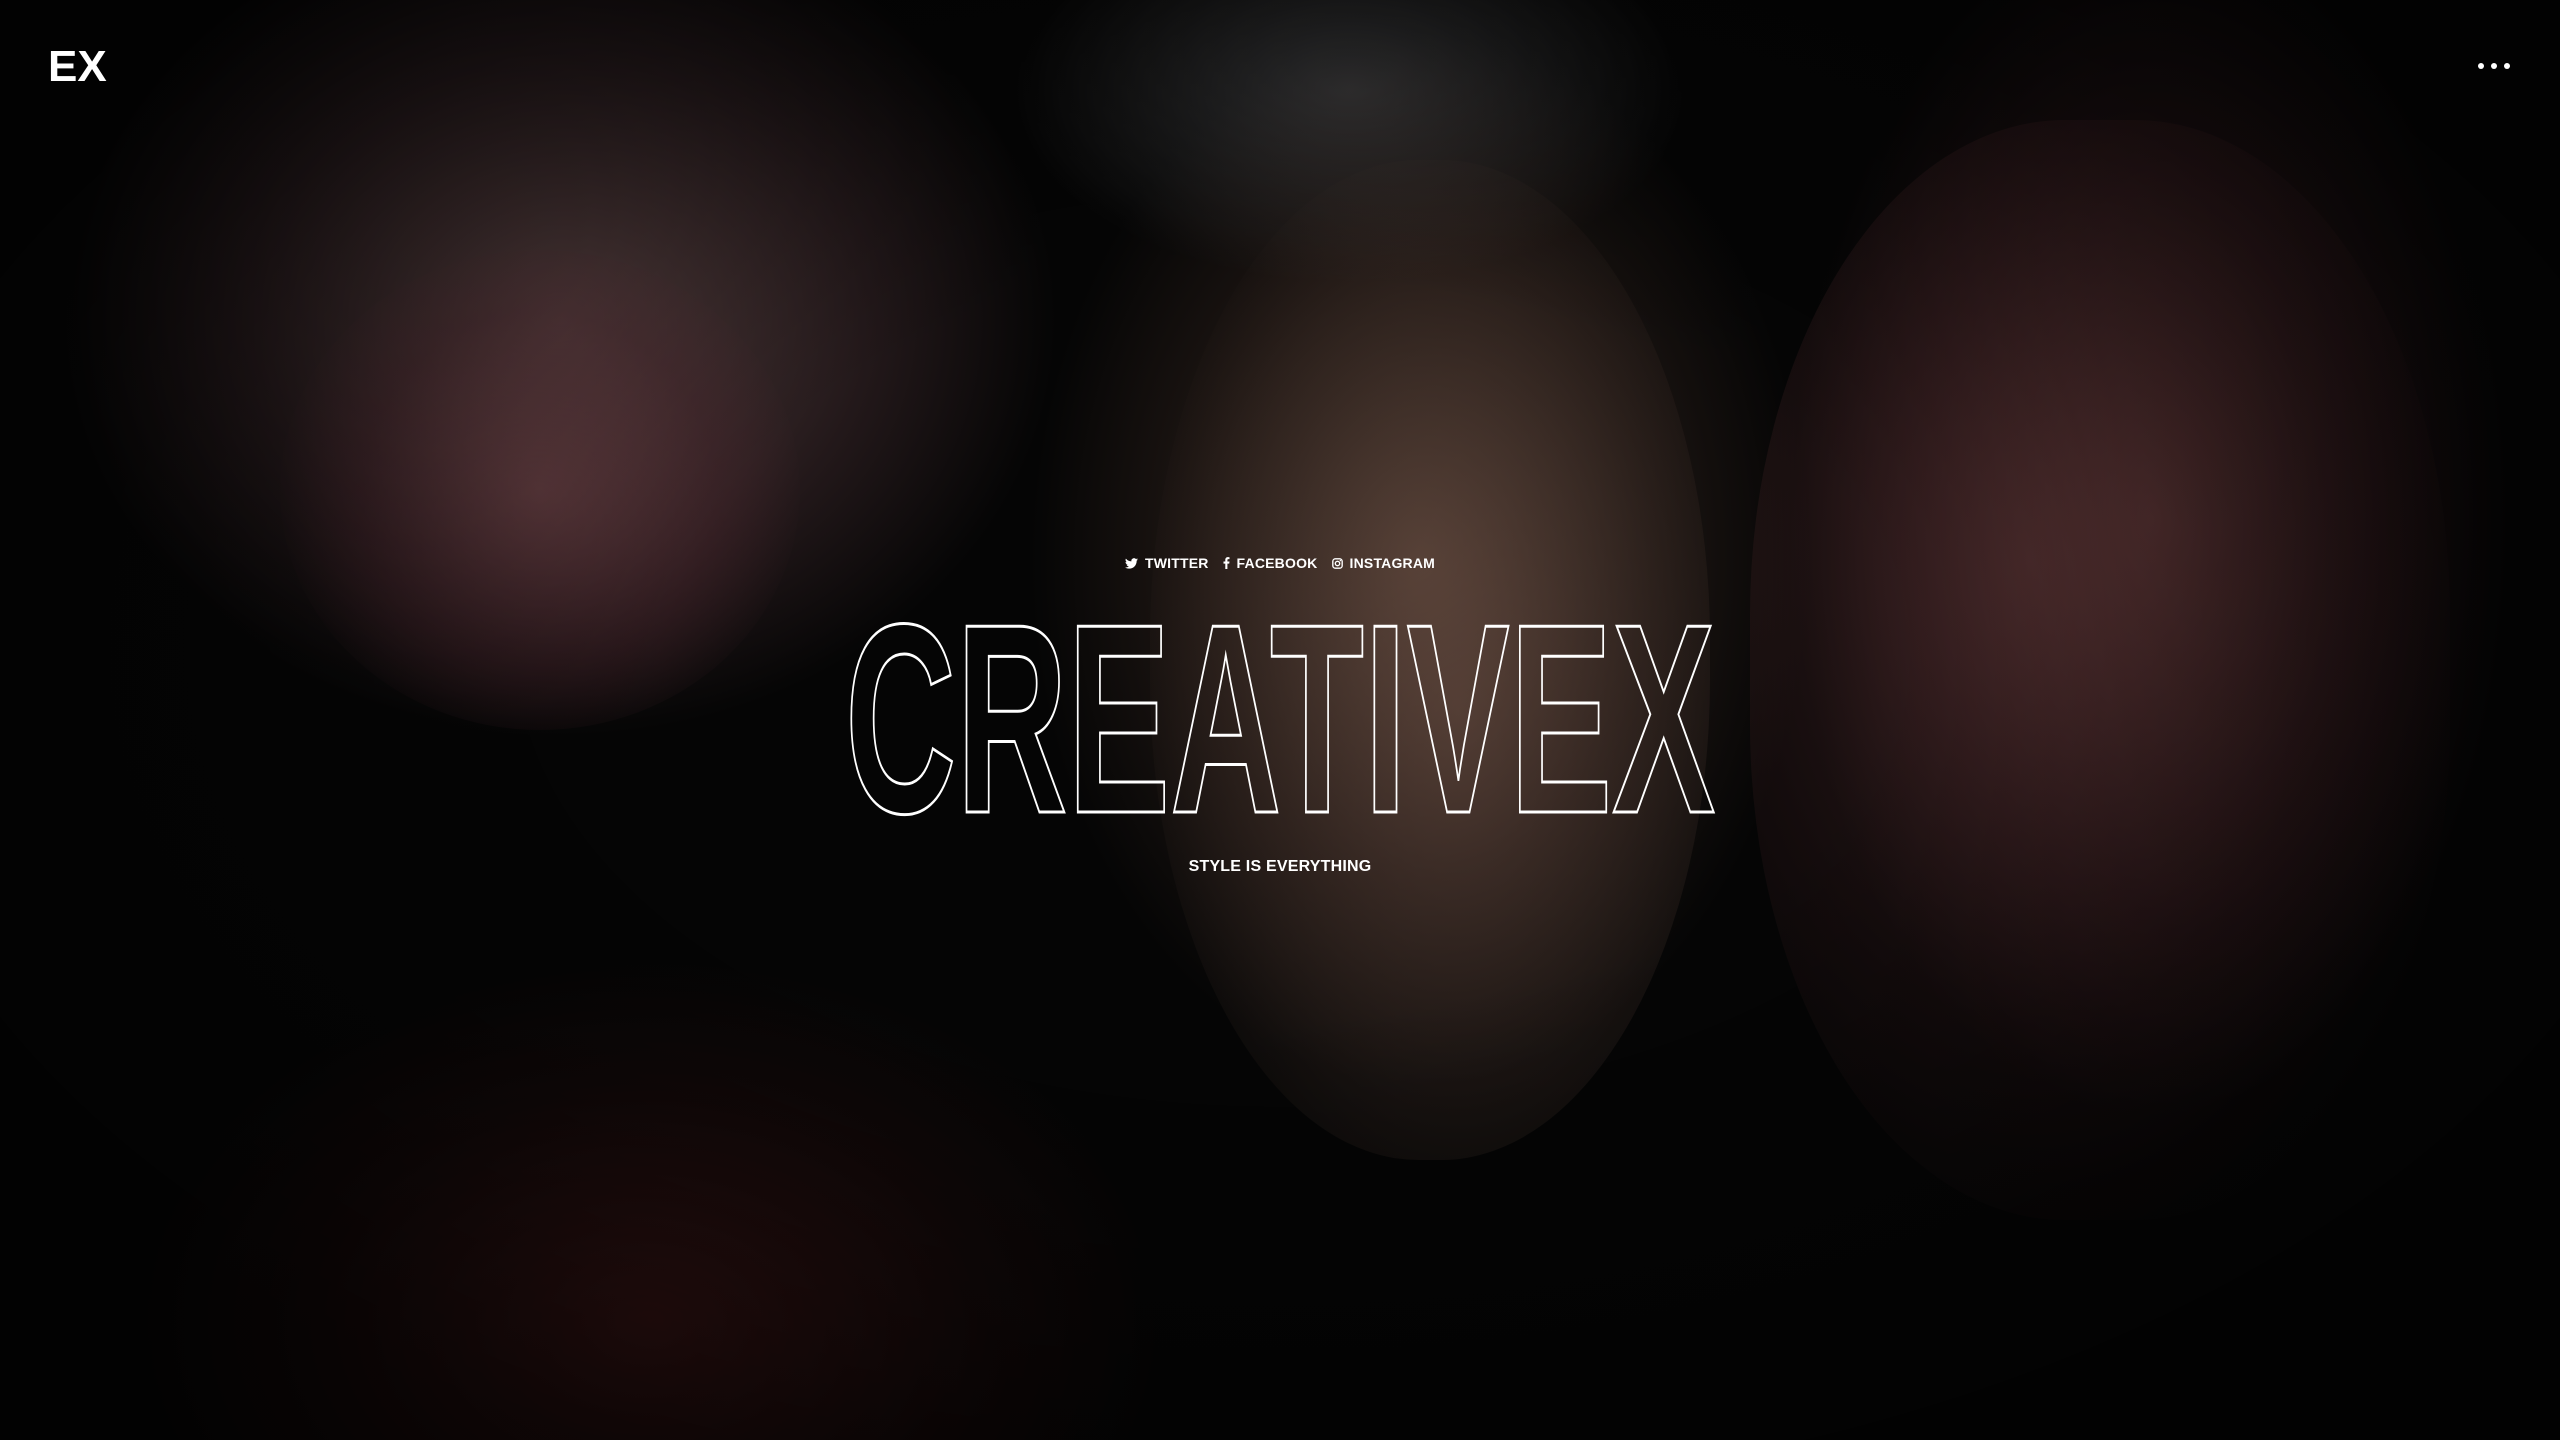  What do you see at coordinates (1277, 563) in the screenshot?
I see `social-link-label: FACEBOOK` at bounding box center [1277, 563].